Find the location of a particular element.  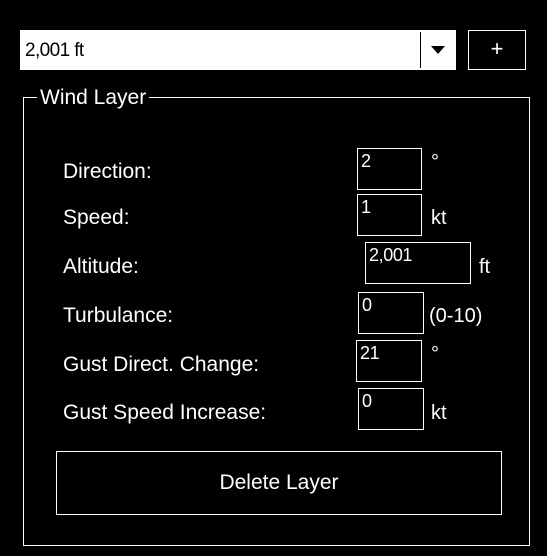

direction-label: Direction: is located at coordinates (107, 171).